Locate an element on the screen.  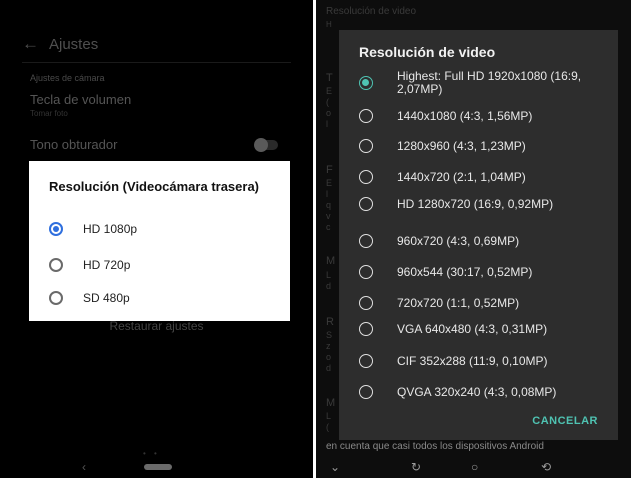
resolution-option: HD 1280x720 (16:9, 0,92MP) is located at coordinates (486, 204).